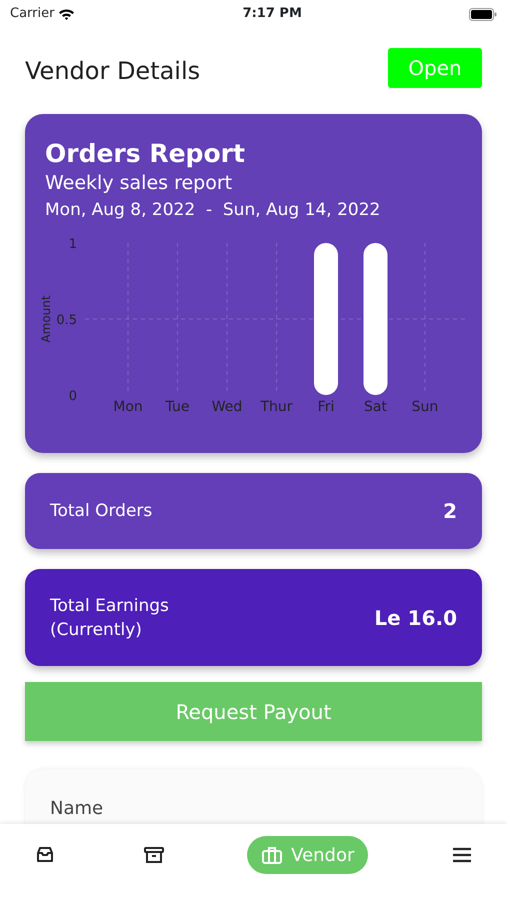  Describe the element at coordinates (77, 809) in the screenshot. I see `field-label: Name` at that location.